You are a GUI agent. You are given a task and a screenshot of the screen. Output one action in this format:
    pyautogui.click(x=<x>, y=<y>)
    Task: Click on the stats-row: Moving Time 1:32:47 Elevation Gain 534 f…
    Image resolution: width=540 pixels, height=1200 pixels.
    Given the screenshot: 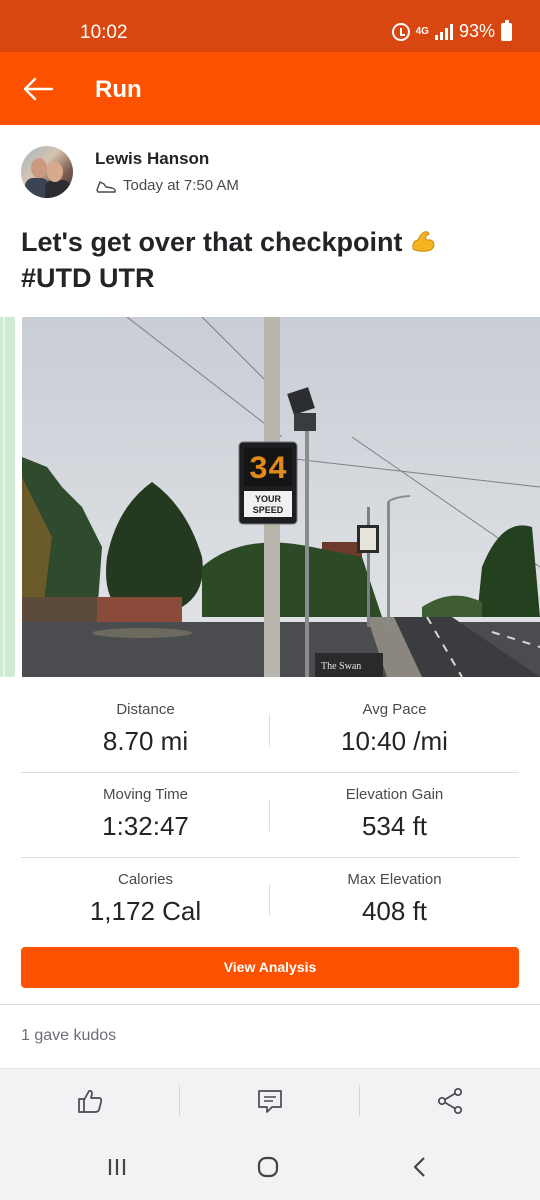 What is the action you would take?
    pyautogui.click(x=270, y=815)
    